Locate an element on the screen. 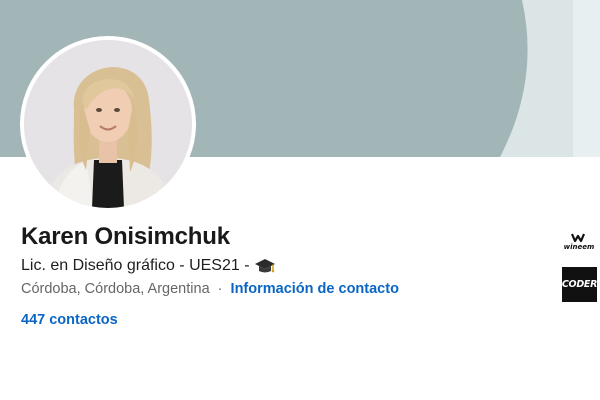 The image size is (600, 400). profile-name: Karen Onisimchuk is located at coordinates (125, 236).